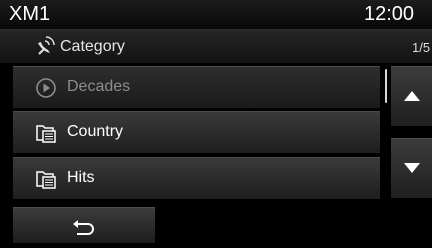  Describe the element at coordinates (196, 87) in the screenshot. I see `list-item-decades: Decades` at that location.